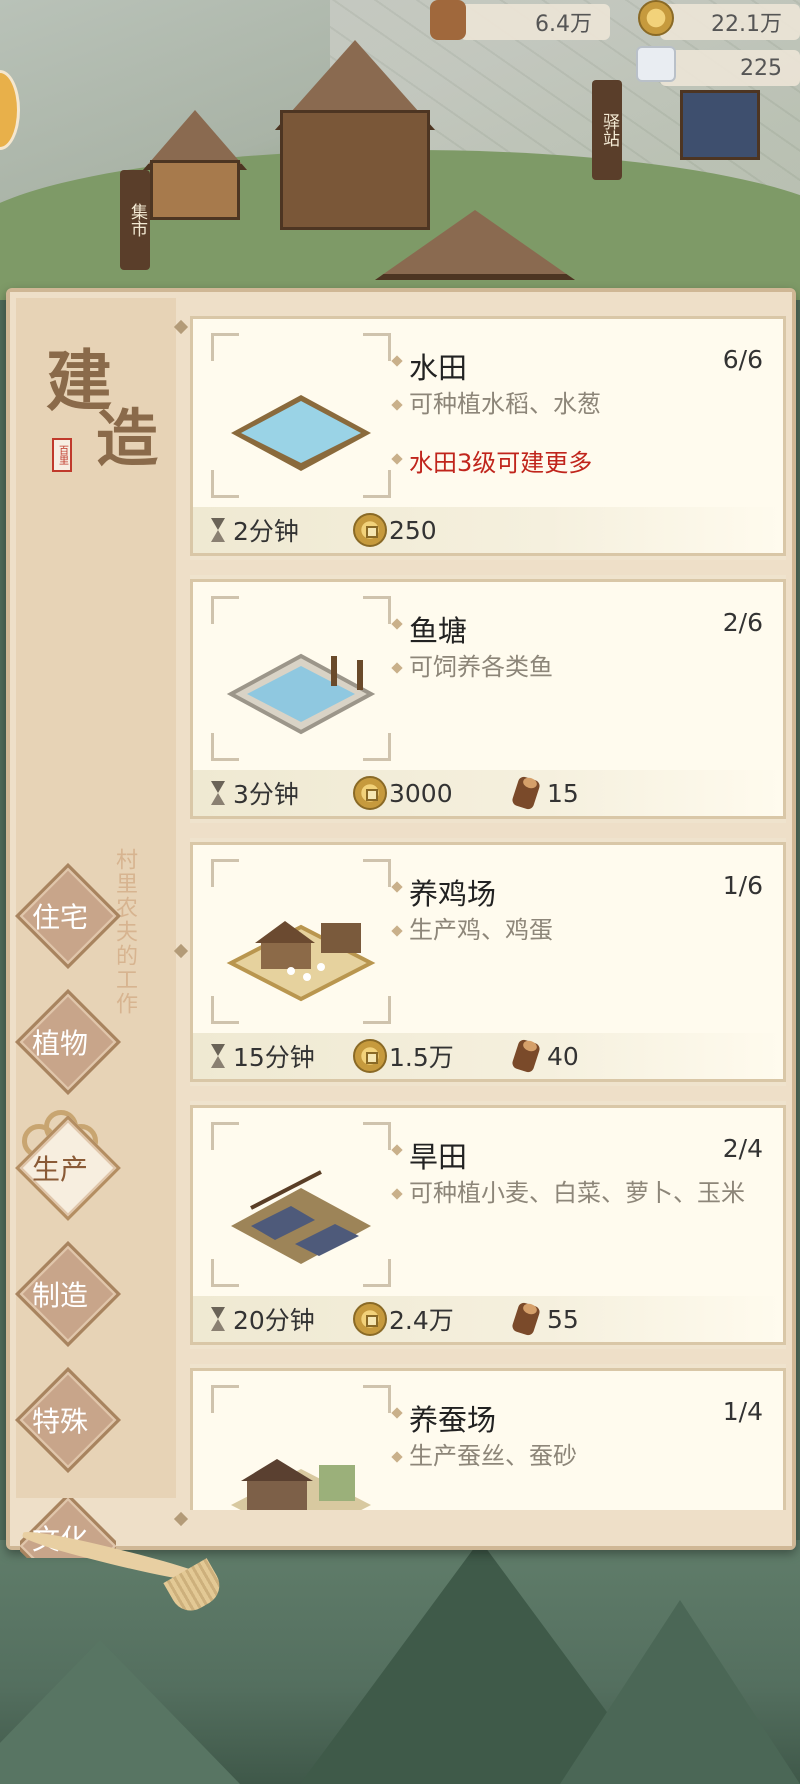  What do you see at coordinates (453, 894) in the screenshot?
I see `building-name: 养鸡场` at bounding box center [453, 894].